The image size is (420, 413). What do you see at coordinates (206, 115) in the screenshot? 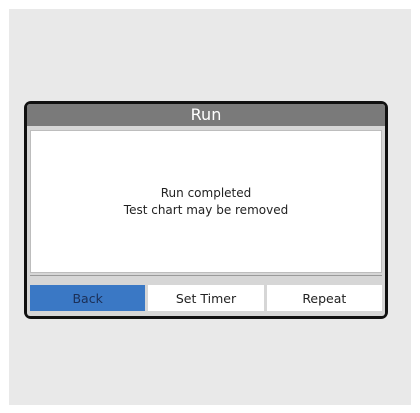
I see `dialog-title: Run` at bounding box center [206, 115].